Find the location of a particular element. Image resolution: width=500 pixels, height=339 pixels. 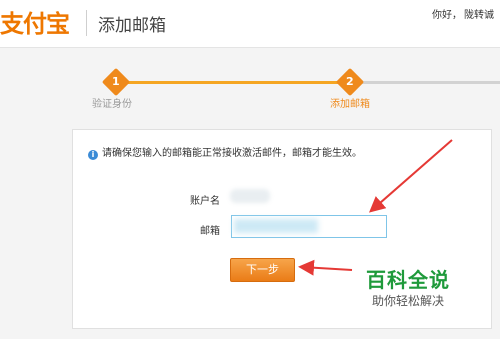

step-1-label: 验证身份 is located at coordinates (112, 104).